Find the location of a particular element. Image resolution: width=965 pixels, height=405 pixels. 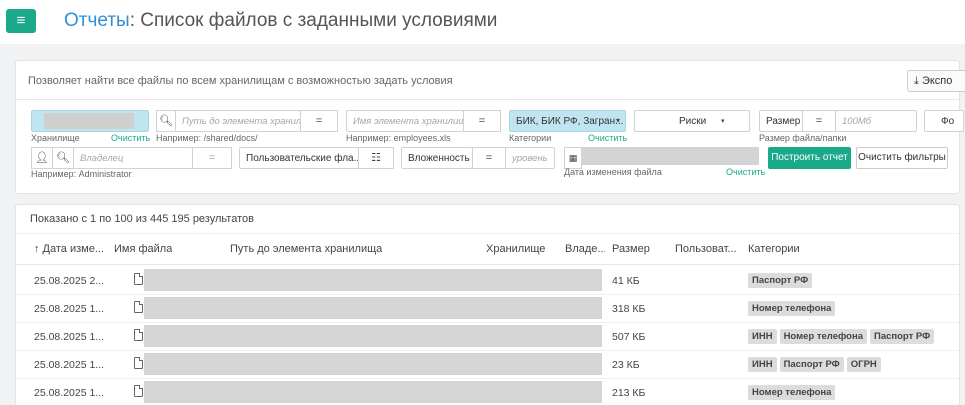

nesting-input: уровень is located at coordinates (530, 158).